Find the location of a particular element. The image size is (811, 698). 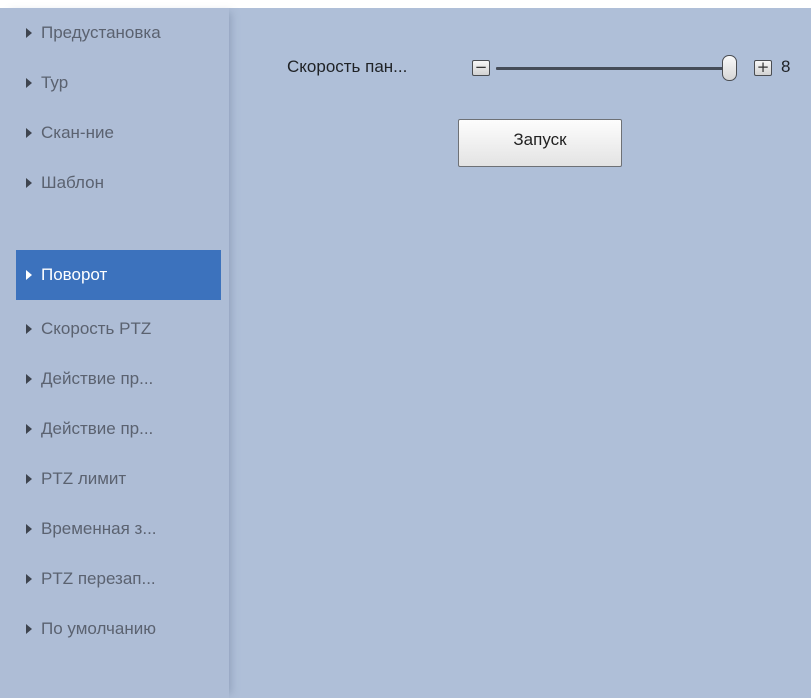

sidebar-item-label: Скорость PTZ is located at coordinates (96, 328).